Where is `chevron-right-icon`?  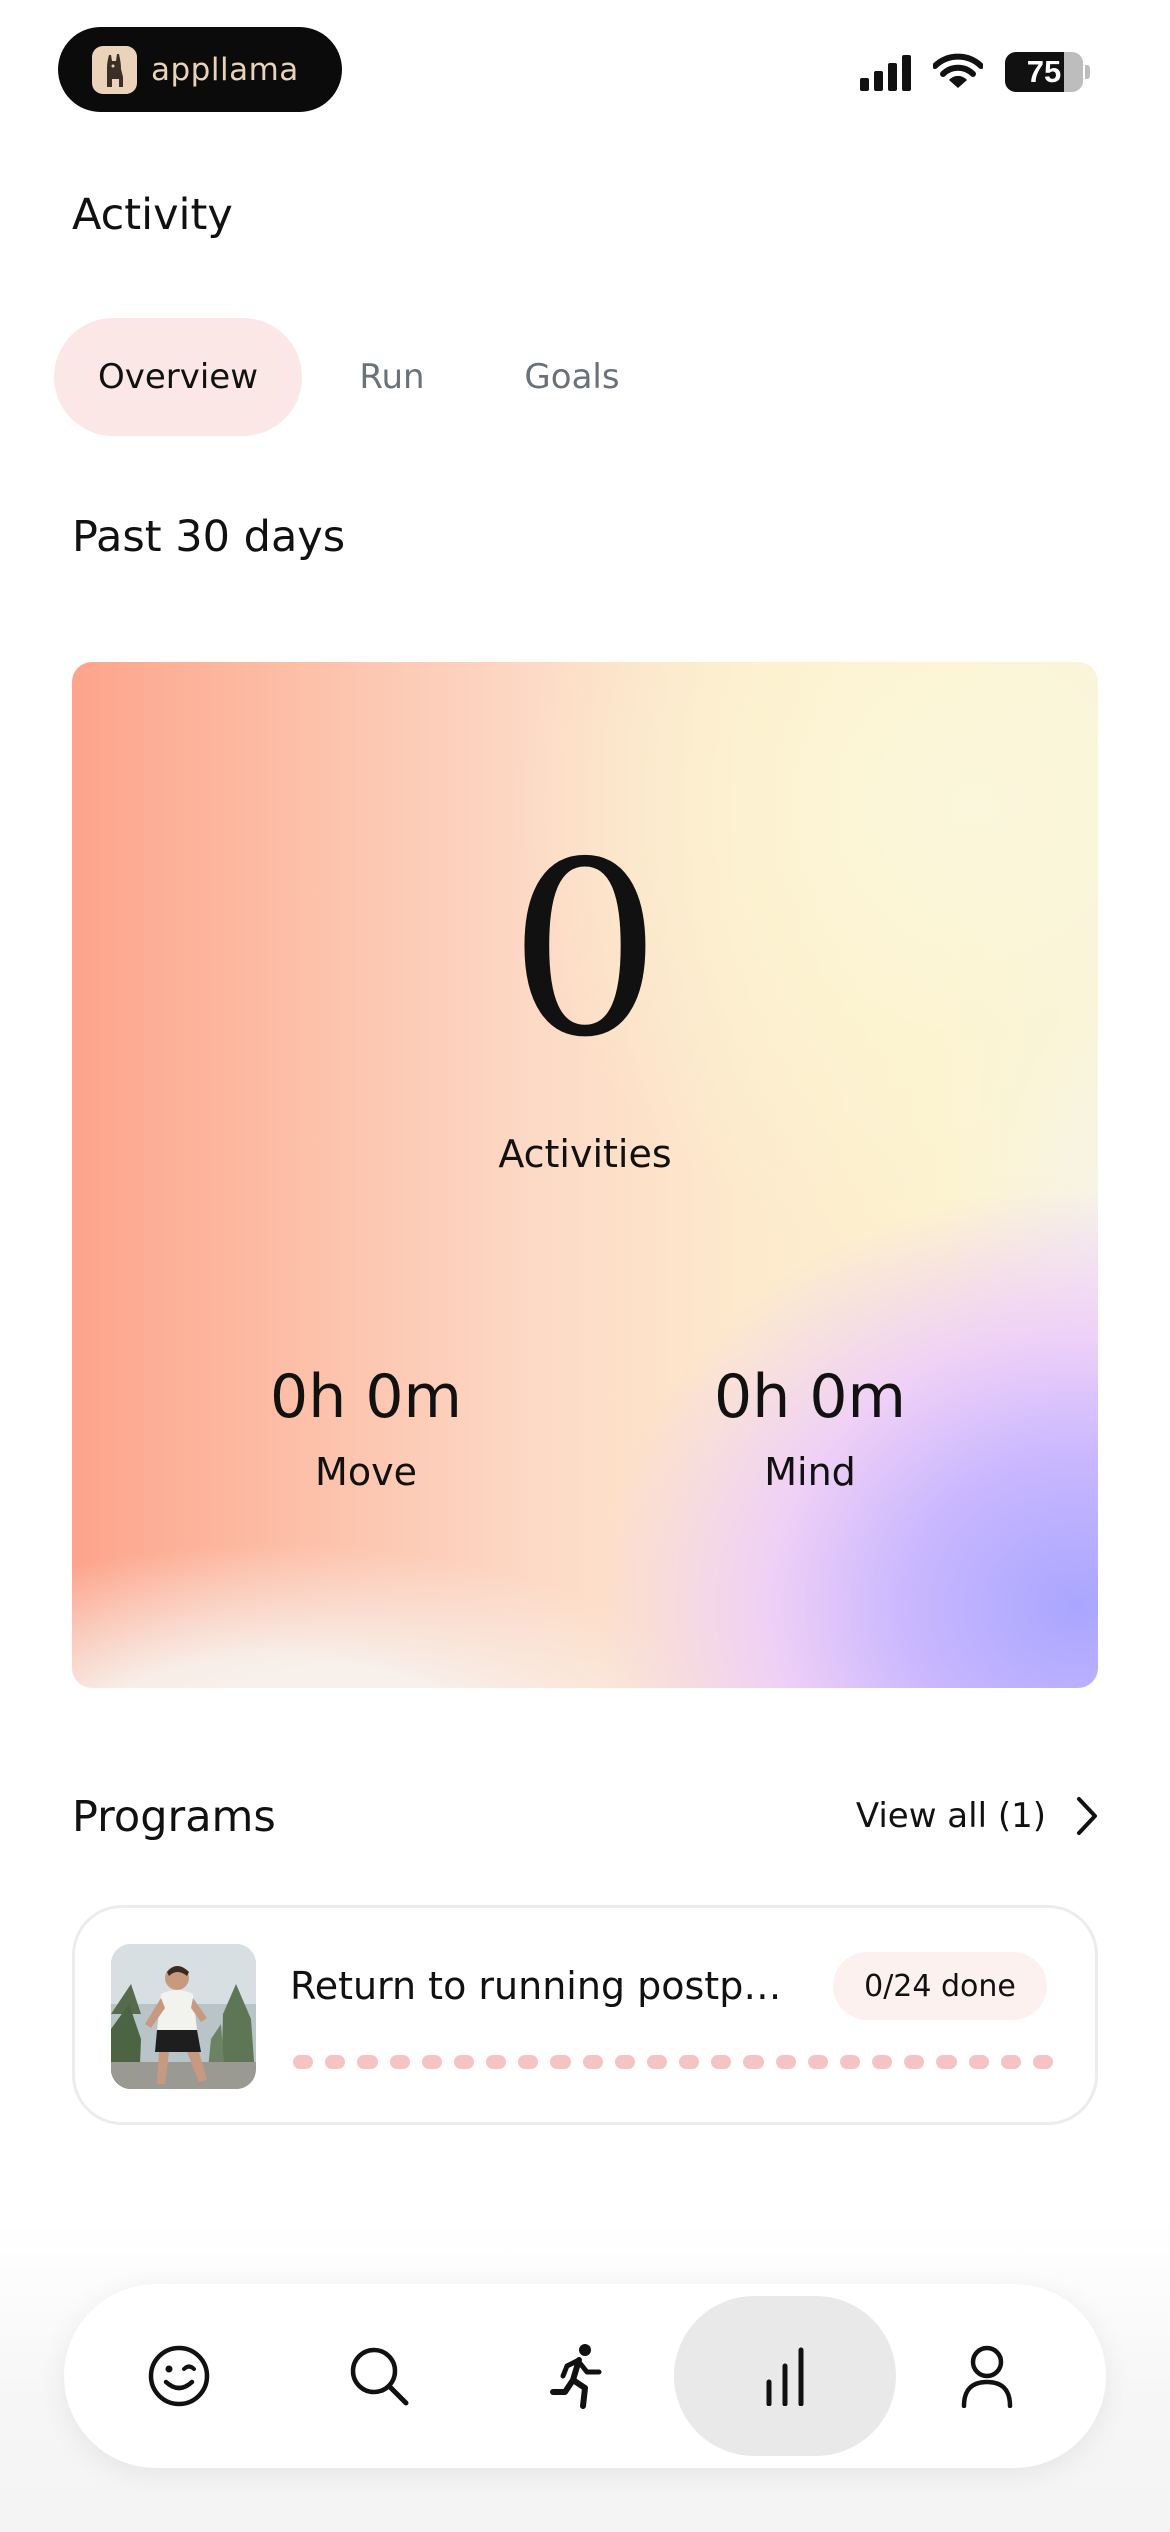
chevron-right-icon is located at coordinates (1087, 1816).